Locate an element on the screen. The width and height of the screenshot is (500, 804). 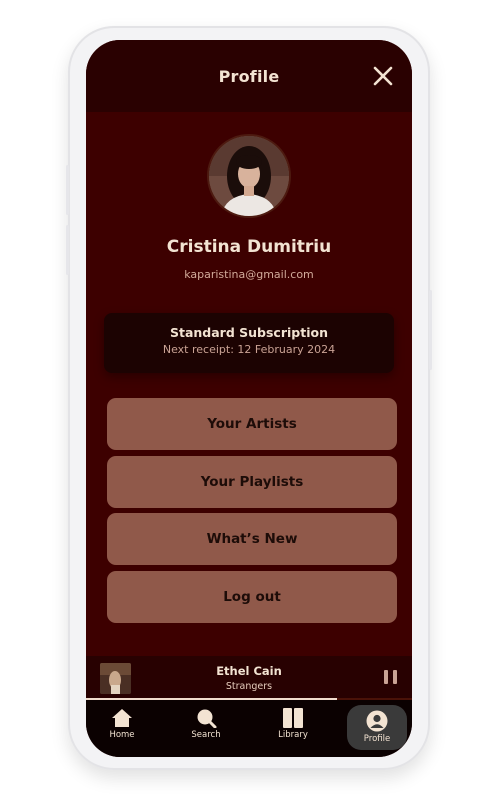
power-button is located at coordinates (430, 330).